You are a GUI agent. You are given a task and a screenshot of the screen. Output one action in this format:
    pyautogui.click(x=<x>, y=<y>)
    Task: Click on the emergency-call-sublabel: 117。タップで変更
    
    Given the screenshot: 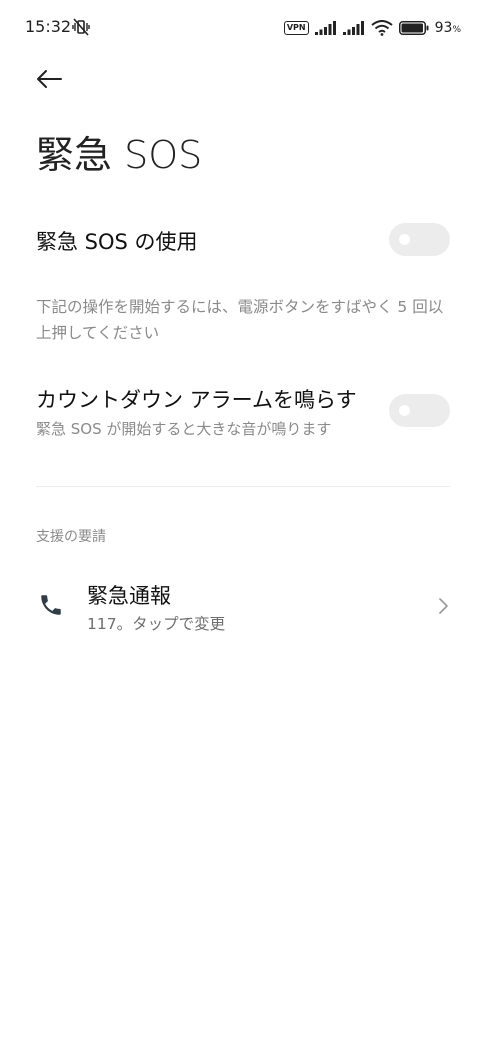 What is the action you would take?
    pyautogui.click(x=156, y=624)
    